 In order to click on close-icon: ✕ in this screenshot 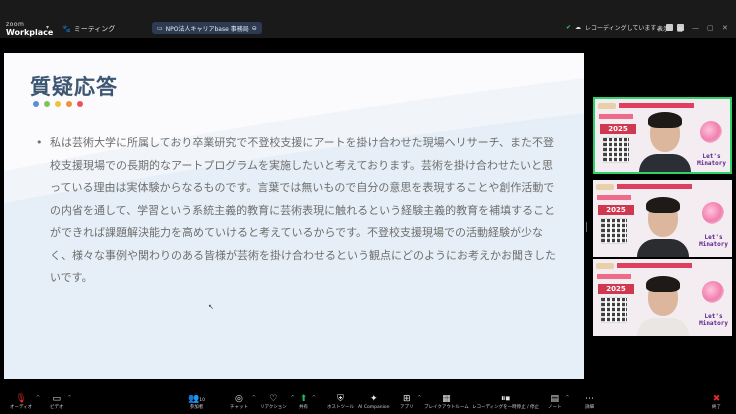, I will do `click(725, 28)`.